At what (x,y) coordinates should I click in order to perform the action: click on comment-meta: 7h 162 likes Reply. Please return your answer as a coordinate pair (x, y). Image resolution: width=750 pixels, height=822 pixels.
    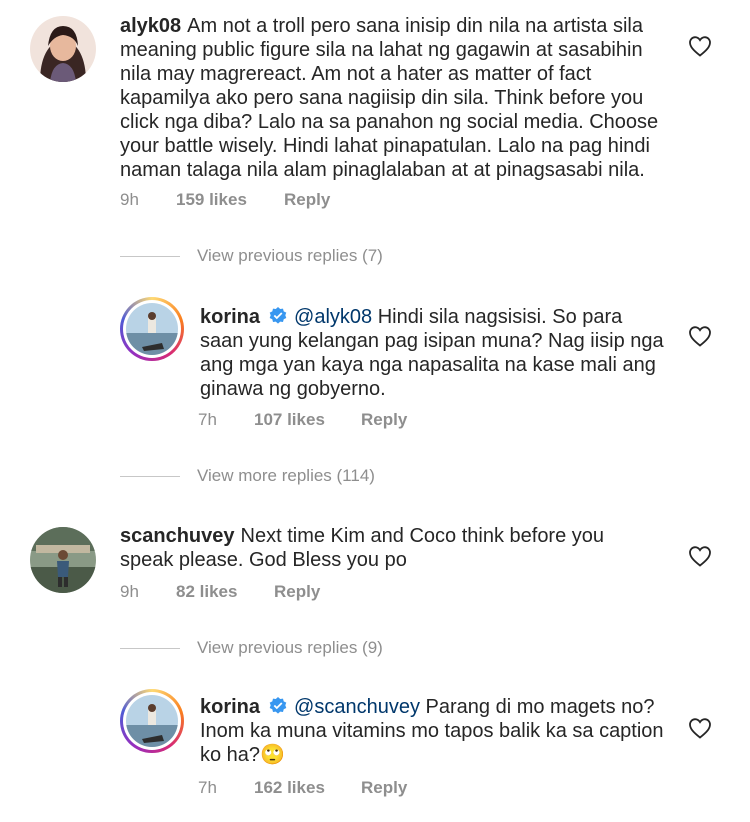
    Looking at the image, I should click on (302, 788).